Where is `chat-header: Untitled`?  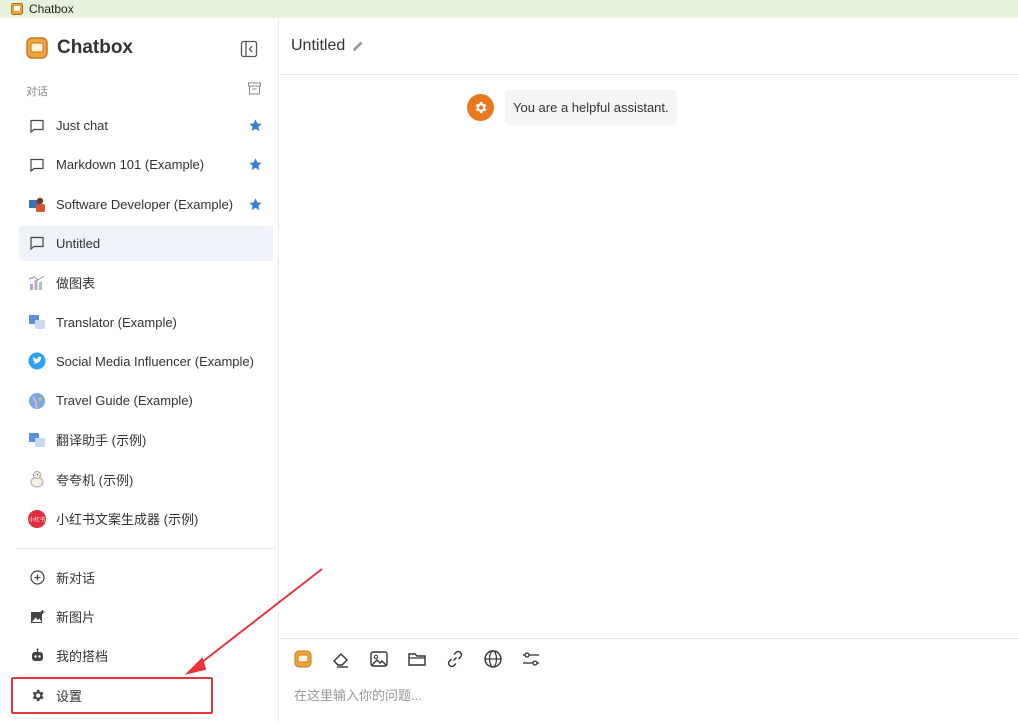
chat-header: Untitled is located at coordinates (648, 46).